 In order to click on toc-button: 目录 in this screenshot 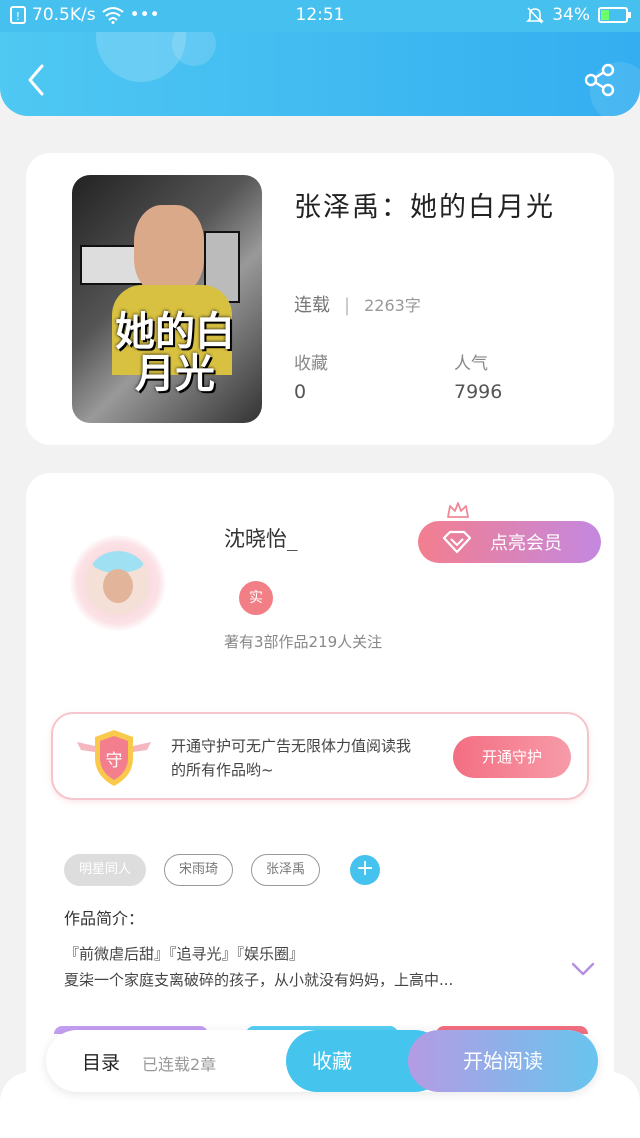, I will do `click(101, 1061)`.